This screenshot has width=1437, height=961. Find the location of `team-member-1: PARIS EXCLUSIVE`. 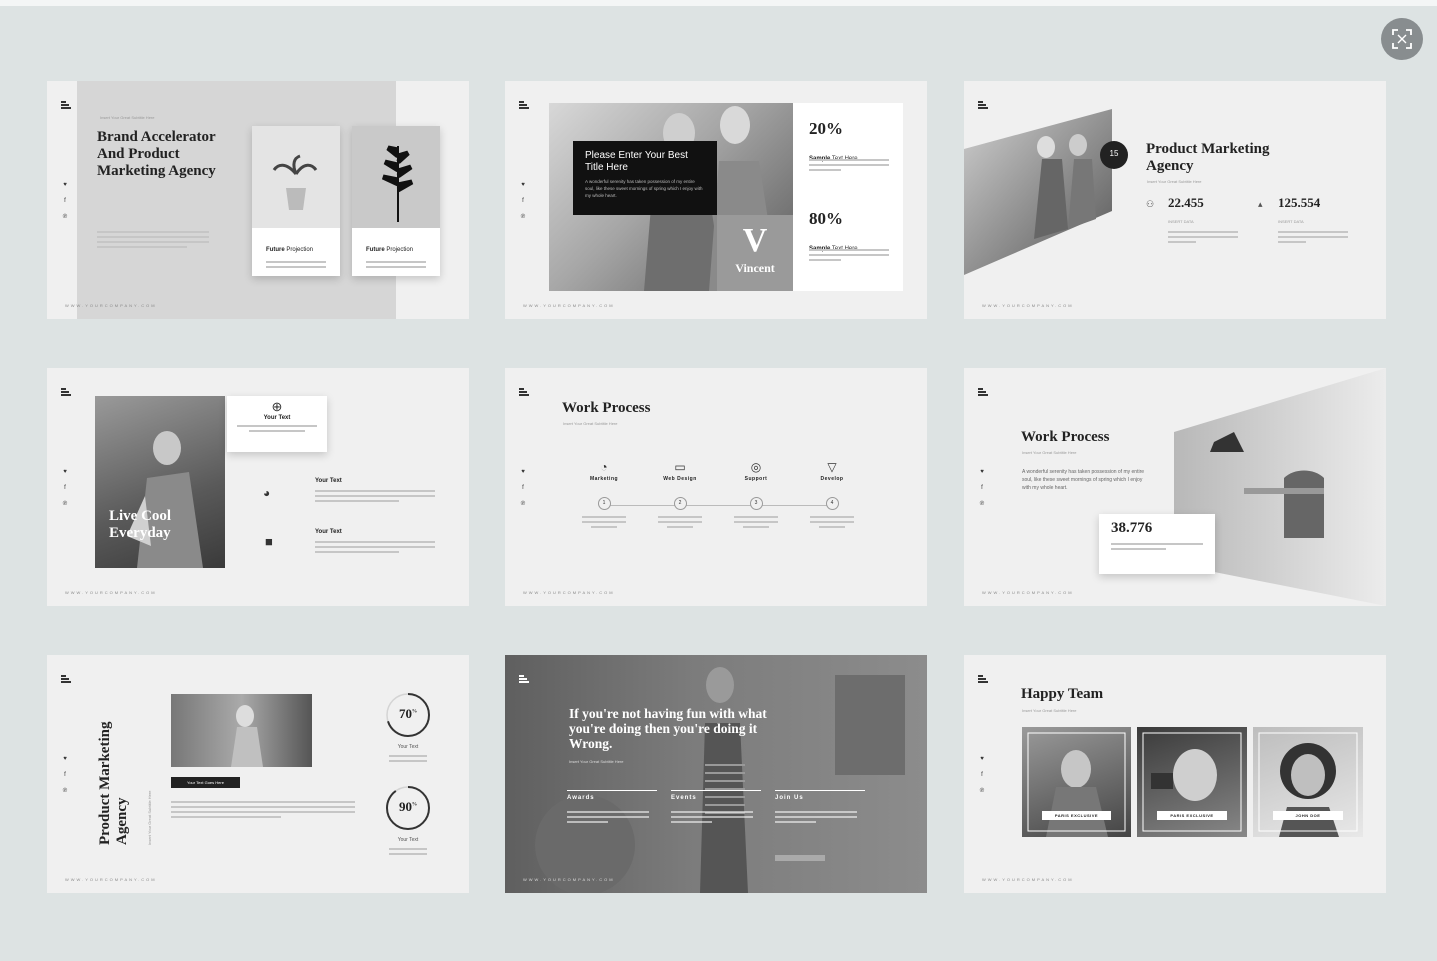

team-member-1: PARIS EXCLUSIVE is located at coordinates (1076, 782).